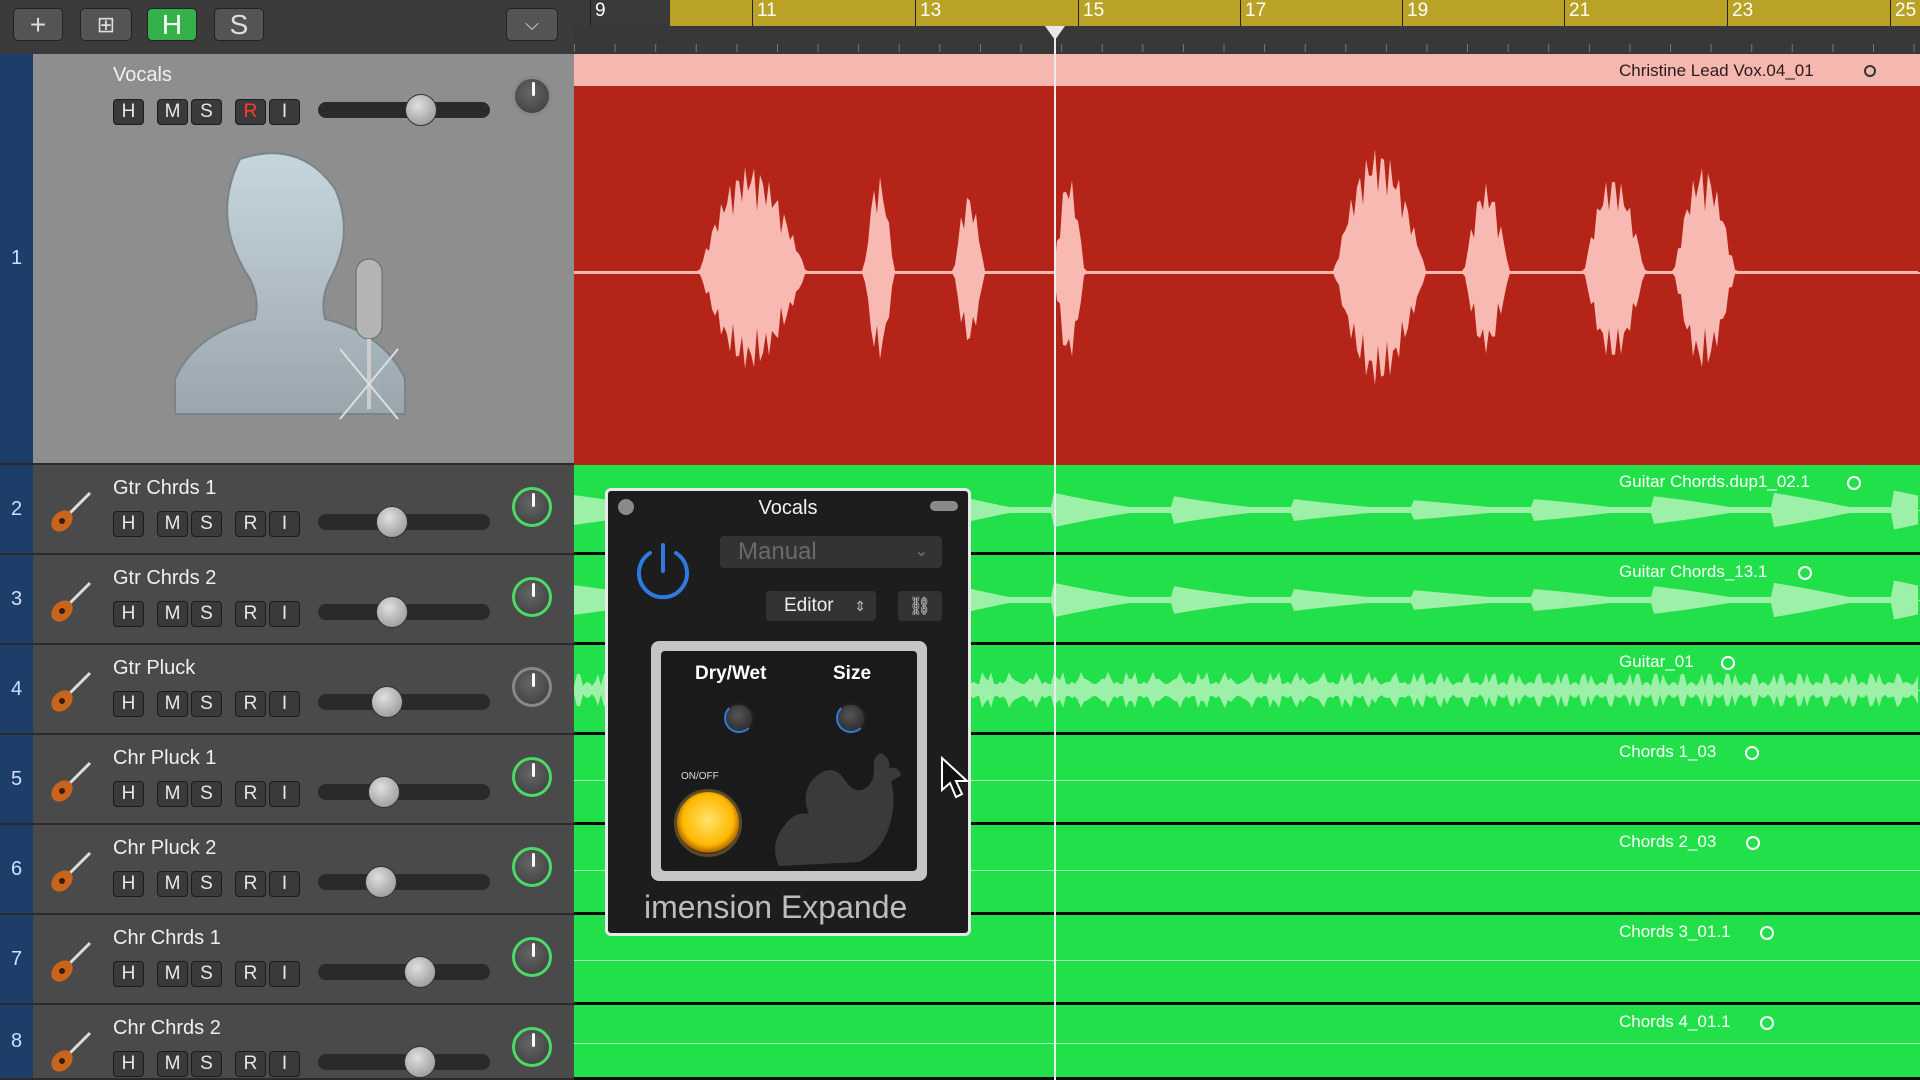 Image resolution: width=1920 pixels, height=1080 pixels. Describe the element at coordinates (239, 24) in the screenshot. I see `solo-toggle-button: S` at that location.